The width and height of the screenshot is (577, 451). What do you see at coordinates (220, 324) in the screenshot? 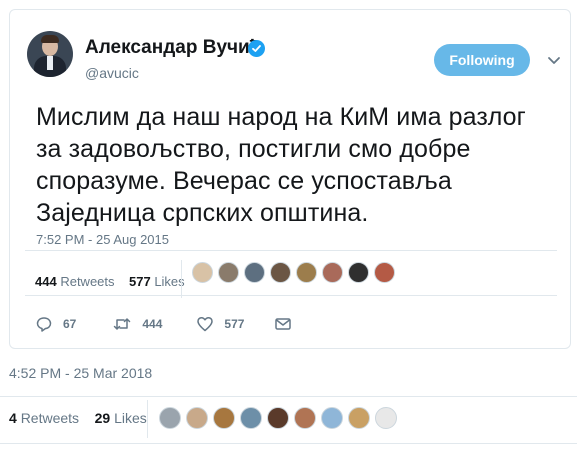
I see `like-button: 577` at bounding box center [220, 324].